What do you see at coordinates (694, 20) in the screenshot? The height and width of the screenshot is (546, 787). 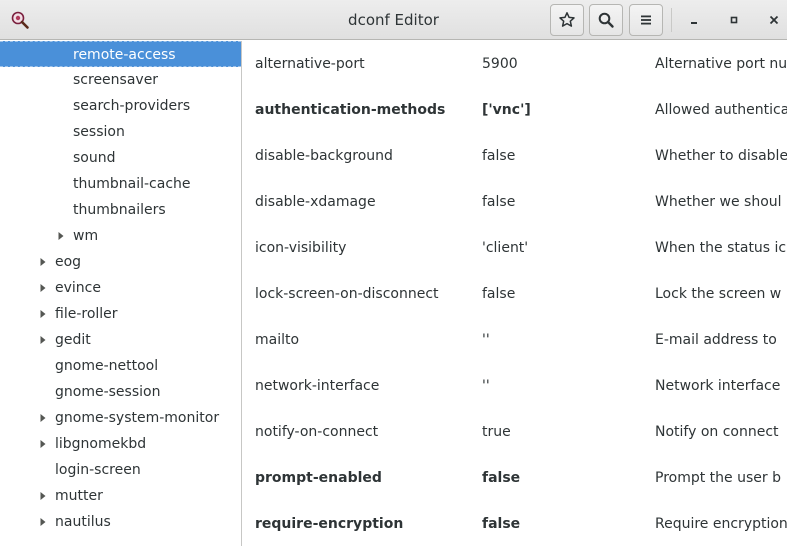 I see `minimize-button` at bounding box center [694, 20].